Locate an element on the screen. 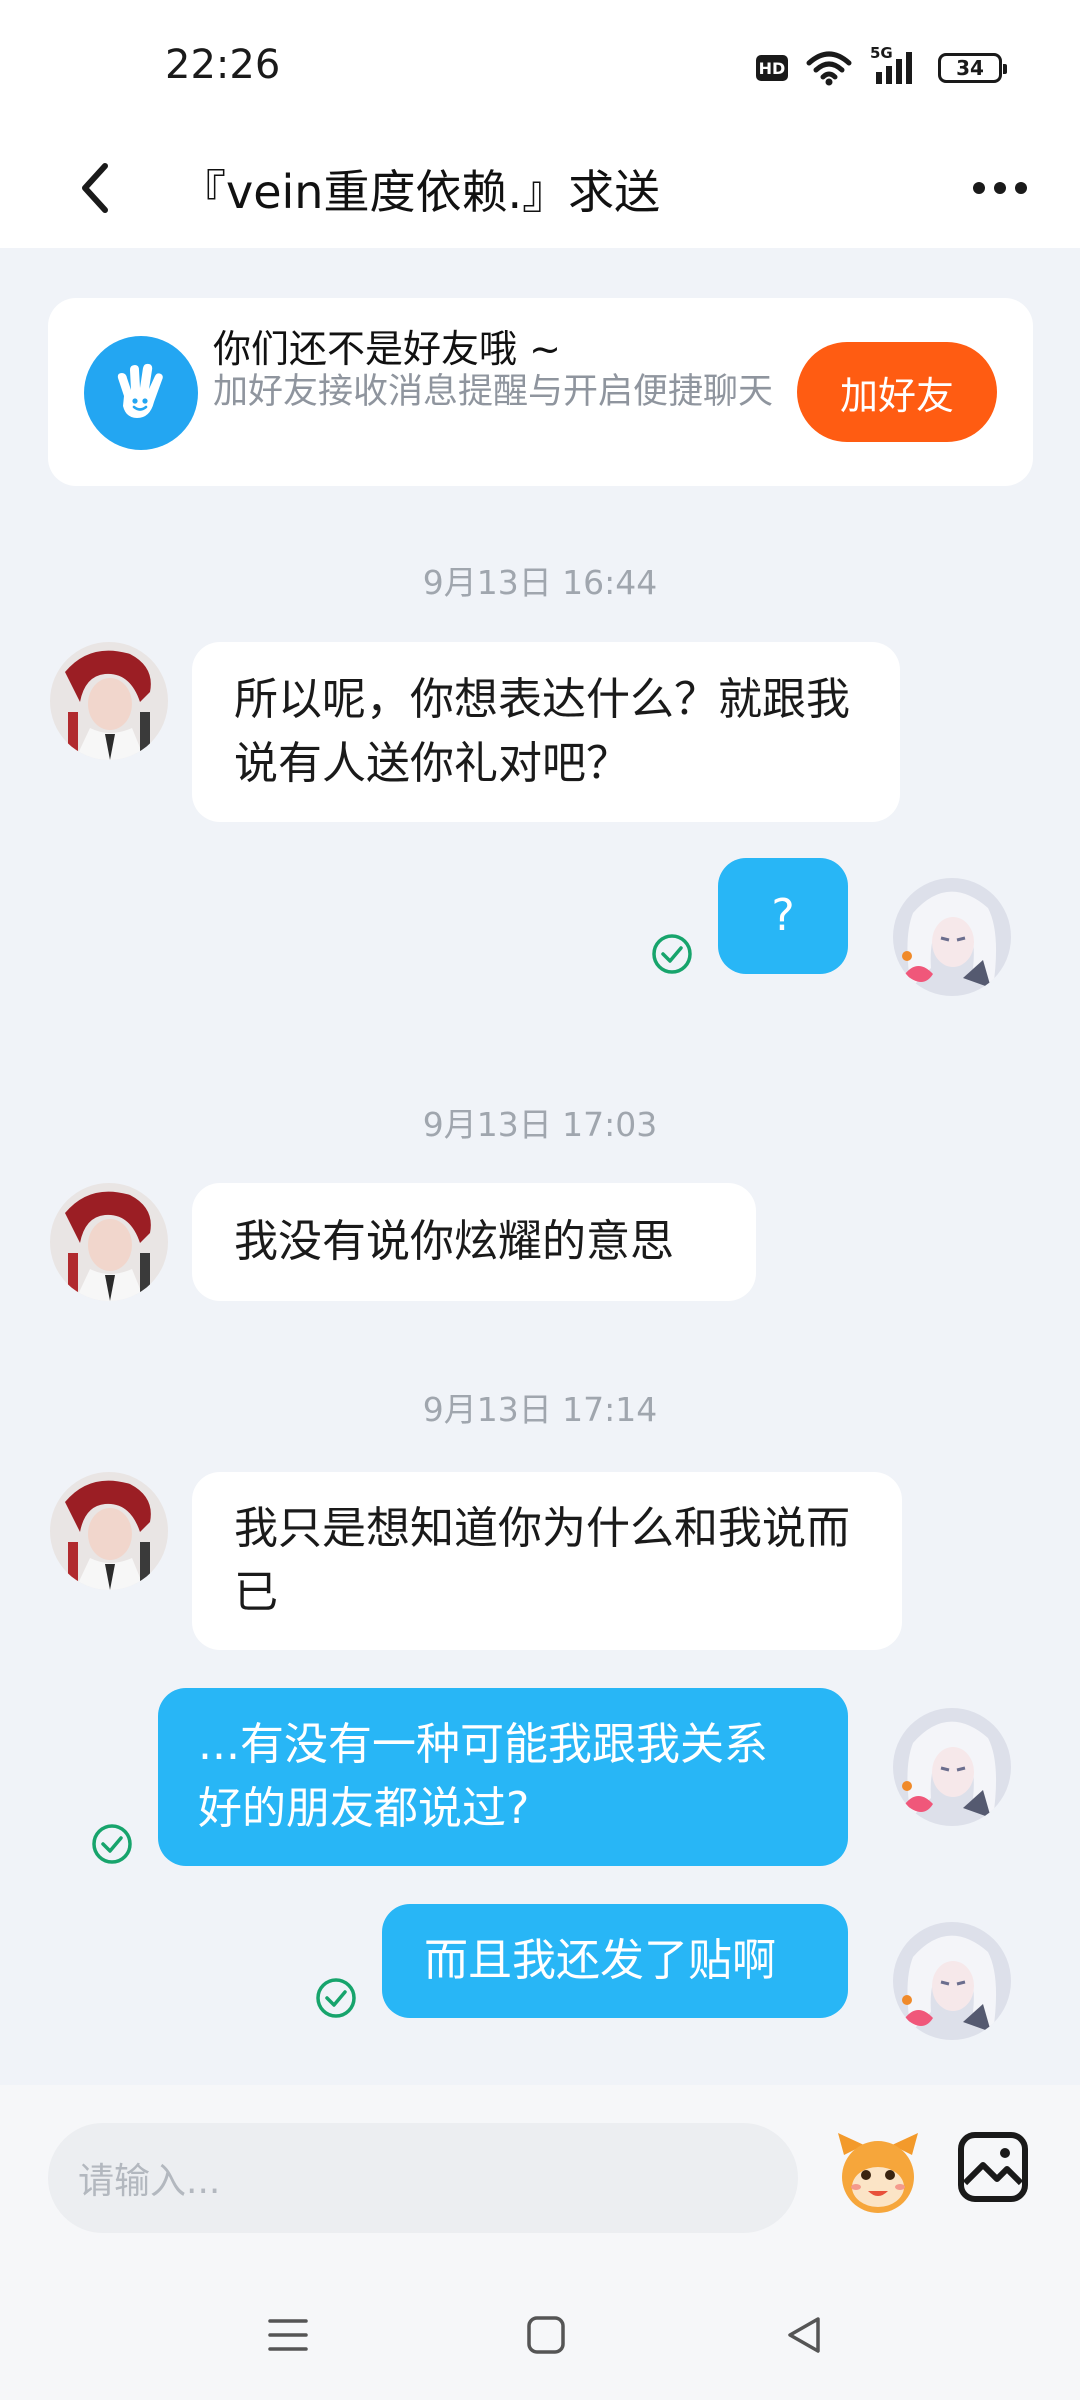 The image size is (1080, 2400). timestamp: 9月13日 17:03 is located at coordinates (540, 1124).